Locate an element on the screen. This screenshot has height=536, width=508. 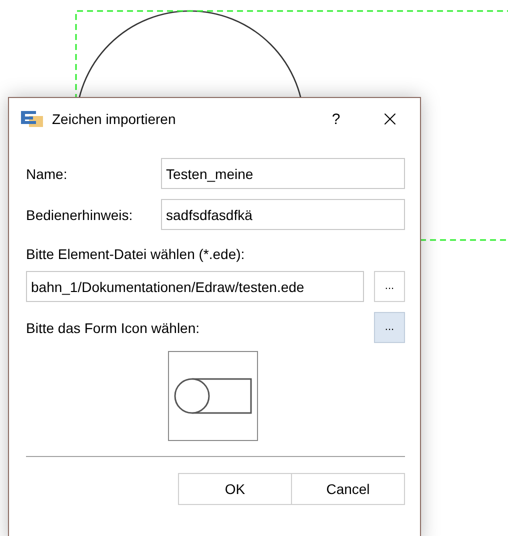
field-label: Name: is located at coordinates (47, 174).